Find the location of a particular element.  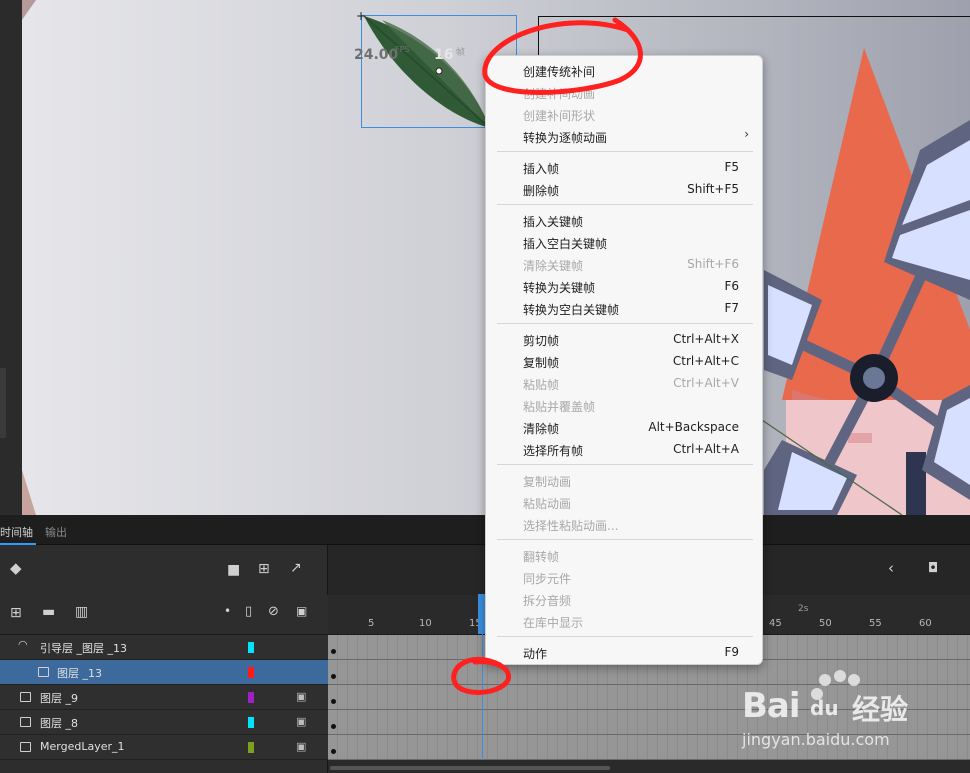

frame-unit: 帧 is located at coordinates (461, 53).